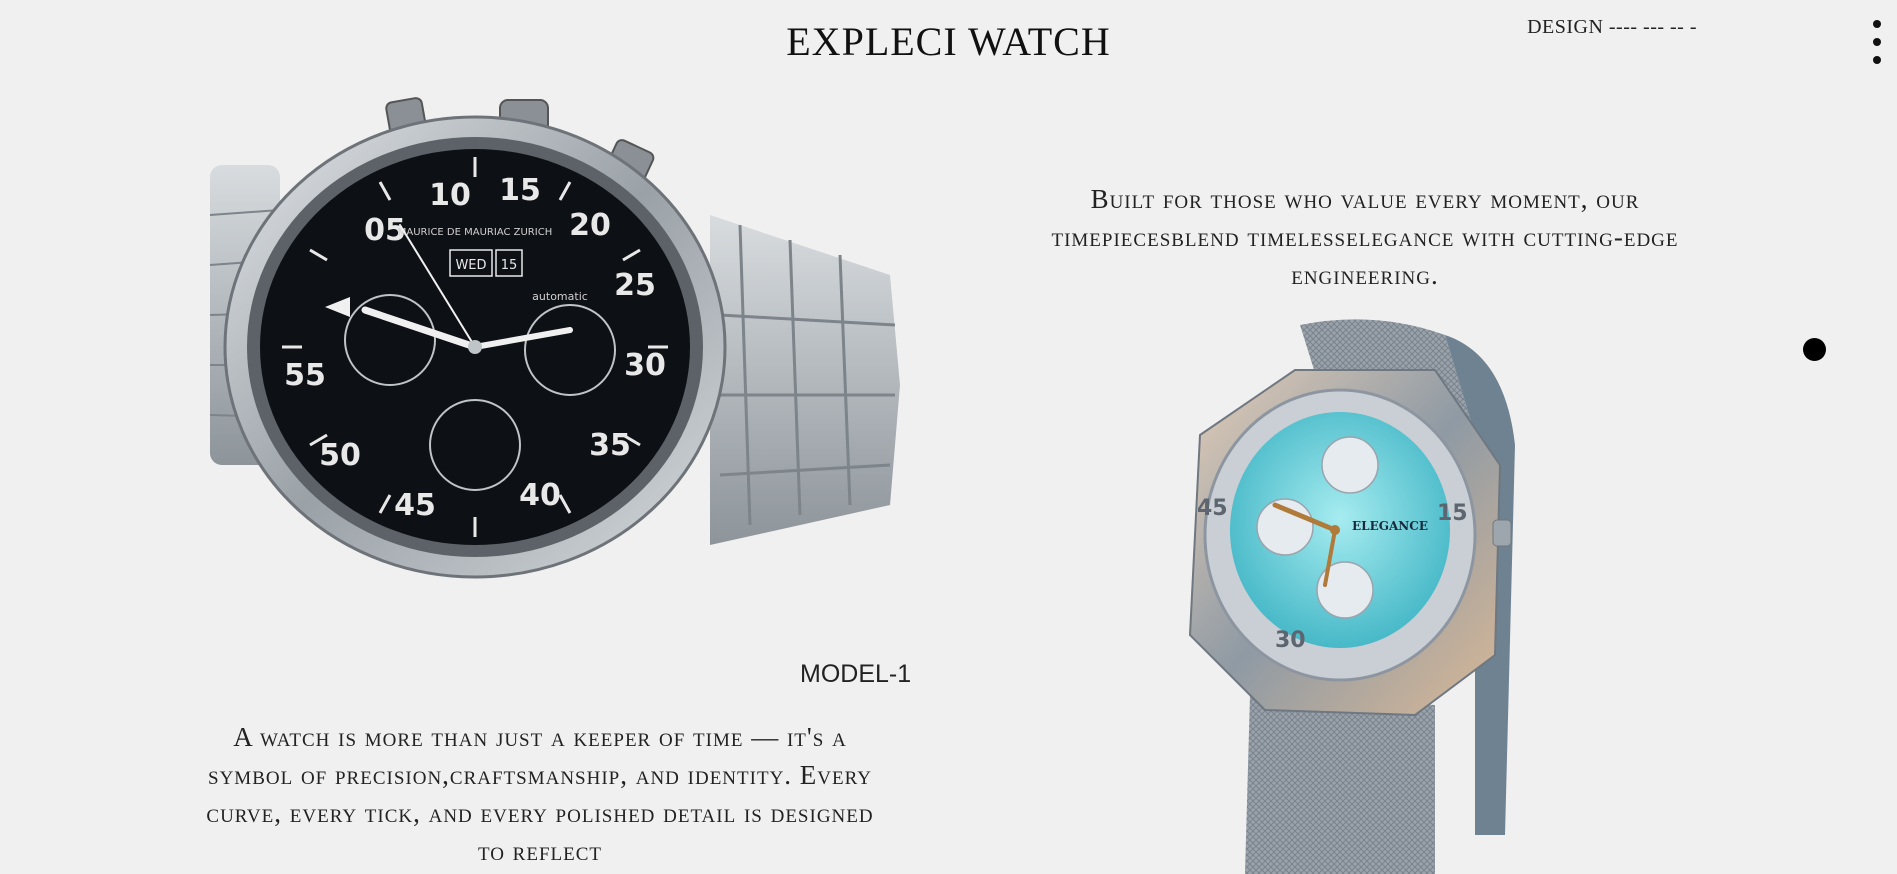 The width and height of the screenshot is (1897, 874). Describe the element at coordinates (1612, 27) in the screenshot. I see `design-label: DESIGN ---- --- -- -` at that location.